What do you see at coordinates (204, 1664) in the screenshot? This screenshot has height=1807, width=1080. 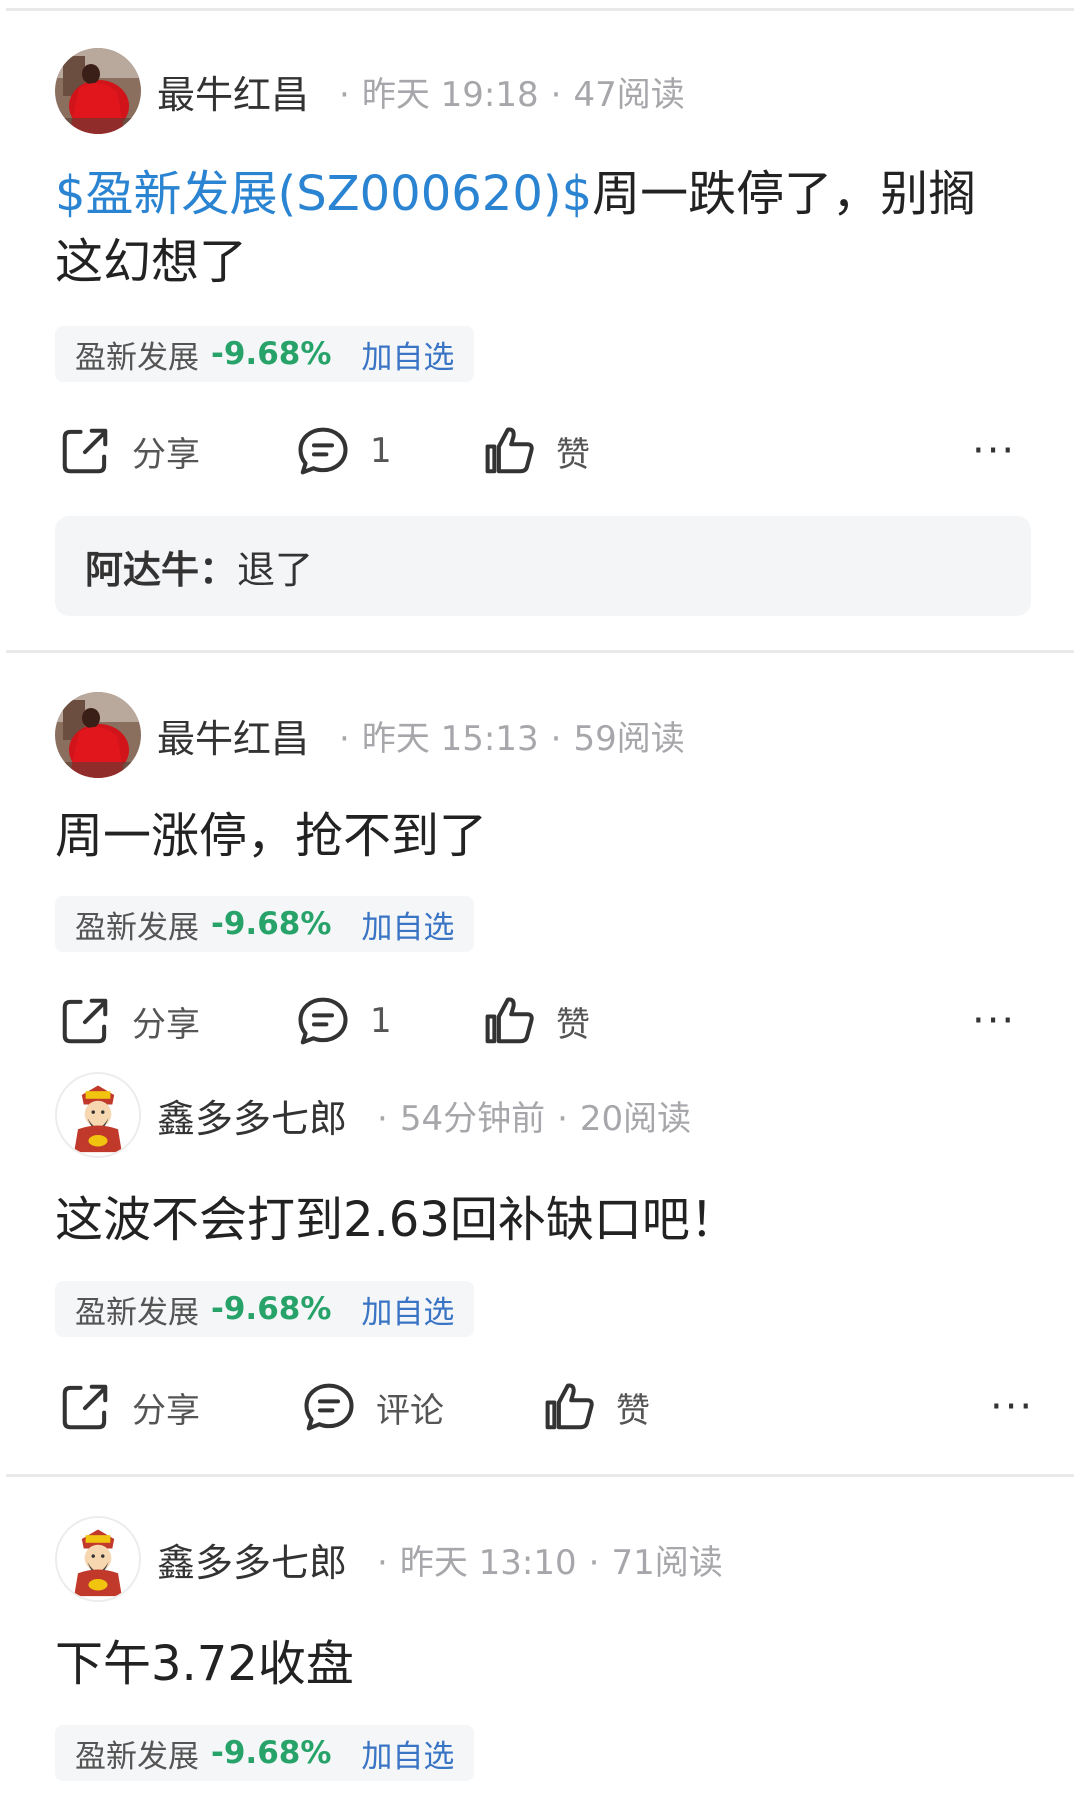 I see `post-text: 下午3.72收盘` at bounding box center [204, 1664].